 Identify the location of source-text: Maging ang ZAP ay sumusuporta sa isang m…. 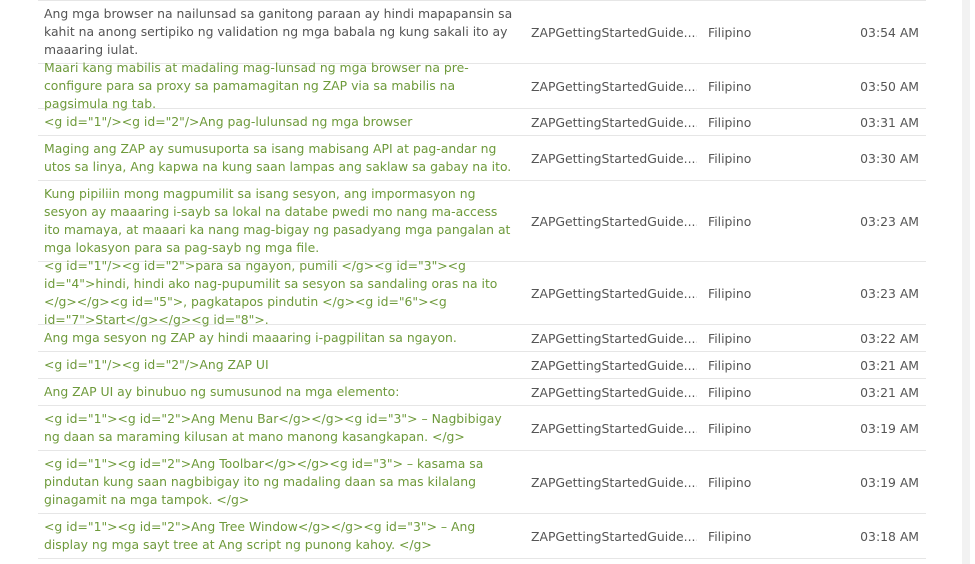
(278, 157).